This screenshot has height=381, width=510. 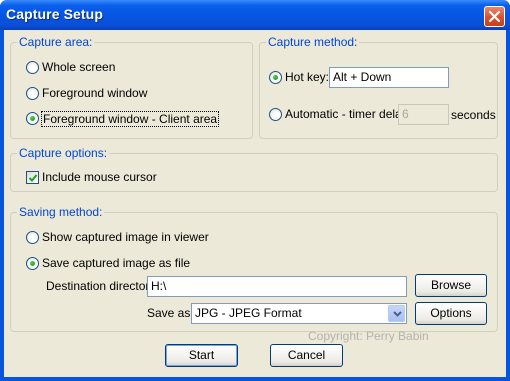 What do you see at coordinates (451, 313) in the screenshot?
I see `options-button: Options` at bounding box center [451, 313].